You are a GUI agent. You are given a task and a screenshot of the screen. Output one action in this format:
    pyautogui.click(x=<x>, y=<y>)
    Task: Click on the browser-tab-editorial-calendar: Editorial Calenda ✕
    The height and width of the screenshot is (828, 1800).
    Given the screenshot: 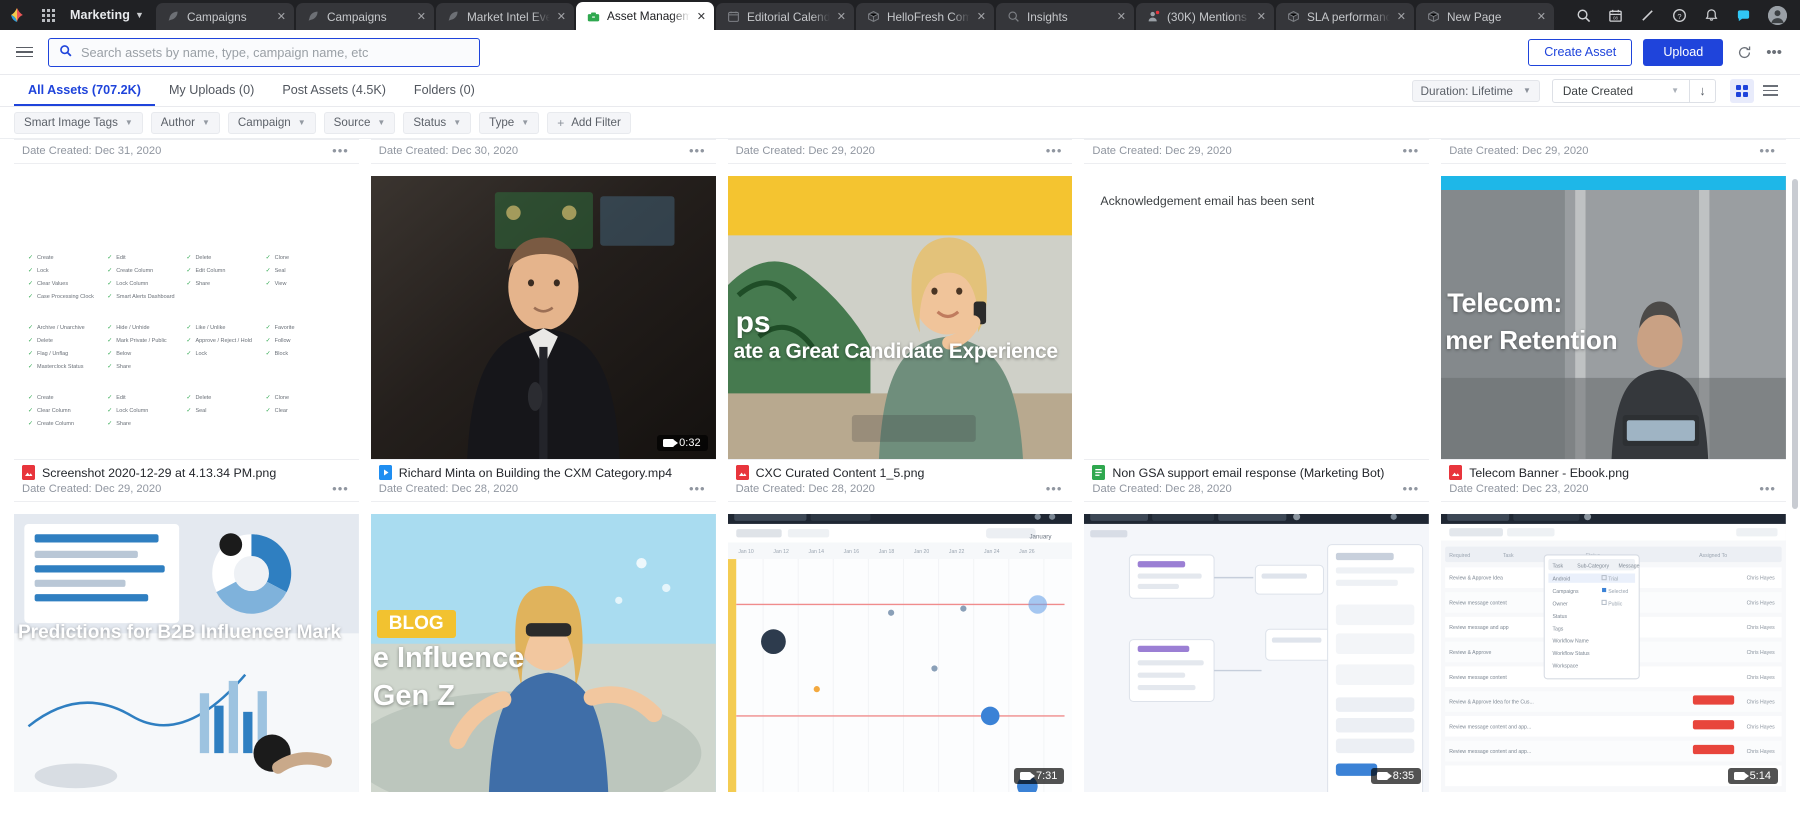 What is the action you would take?
    pyautogui.click(x=784, y=16)
    